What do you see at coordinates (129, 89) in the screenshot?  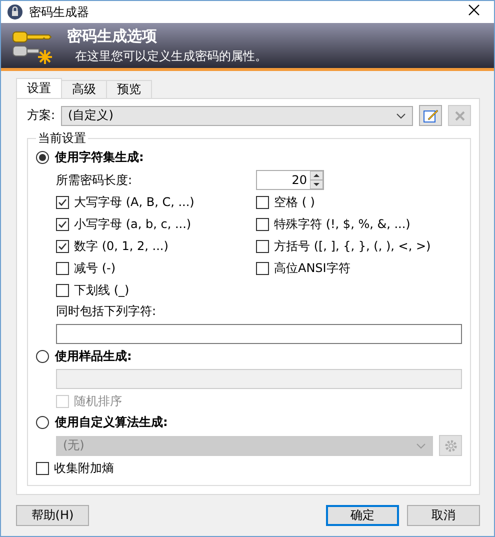 I see `tab: 预览` at bounding box center [129, 89].